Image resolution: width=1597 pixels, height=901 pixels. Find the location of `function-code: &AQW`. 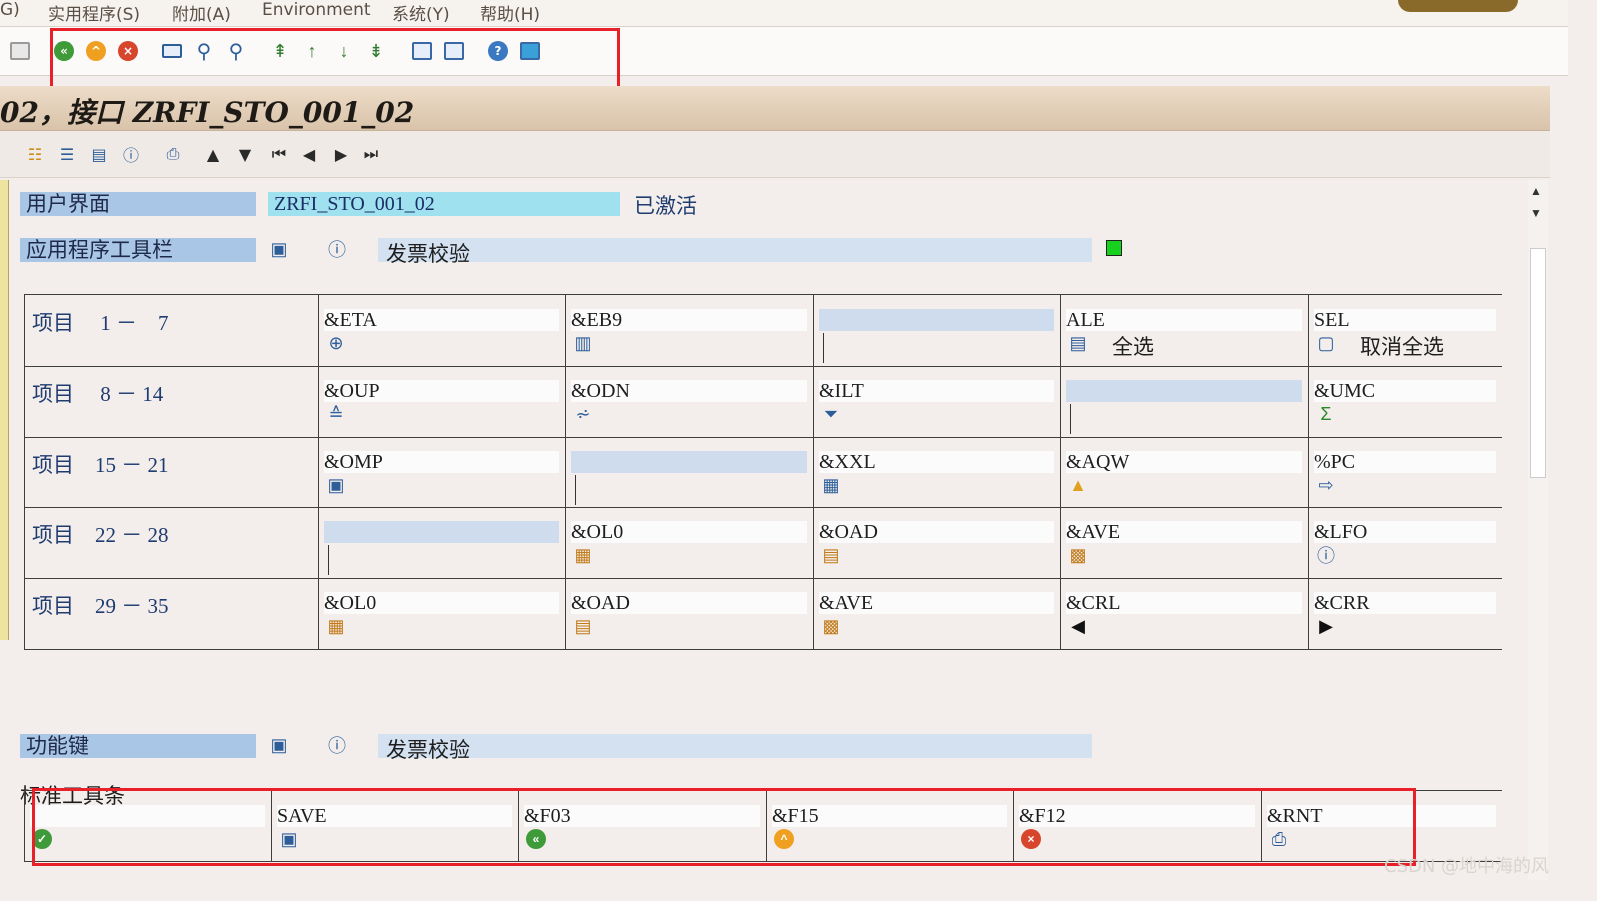

function-code: &AQW is located at coordinates (1184, 462).